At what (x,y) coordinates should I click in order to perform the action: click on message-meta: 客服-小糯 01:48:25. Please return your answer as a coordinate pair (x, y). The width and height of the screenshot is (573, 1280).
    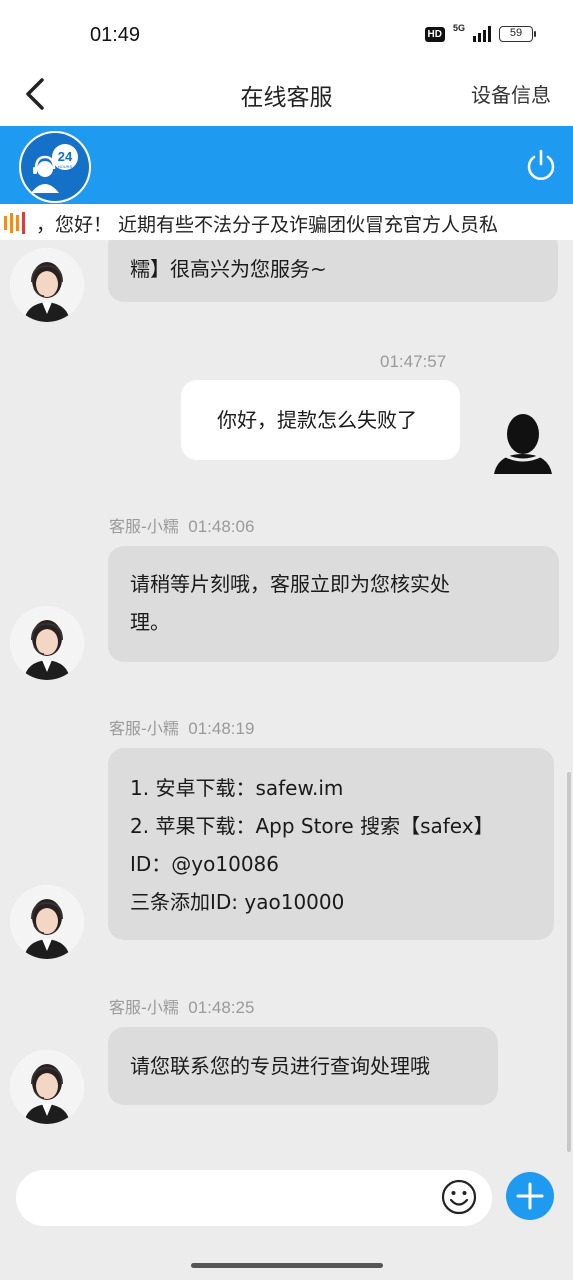
    Looking at the image, I should click on (181, 1006).